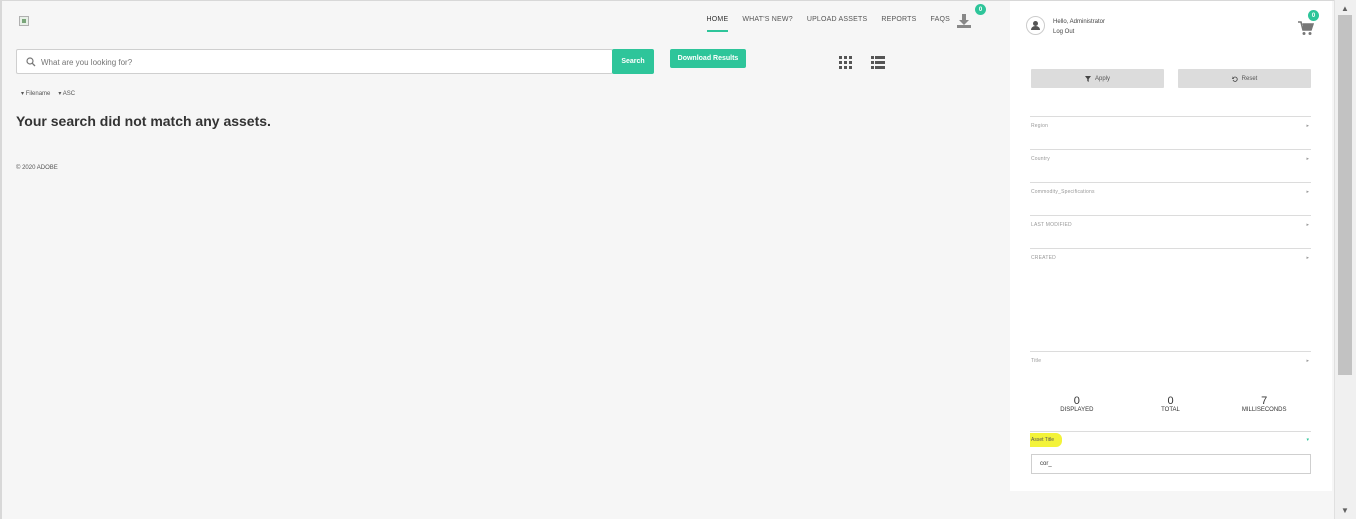 The image size is (1356, 519). I want to click on asset-title-input: cor_, so click(1171, 464).